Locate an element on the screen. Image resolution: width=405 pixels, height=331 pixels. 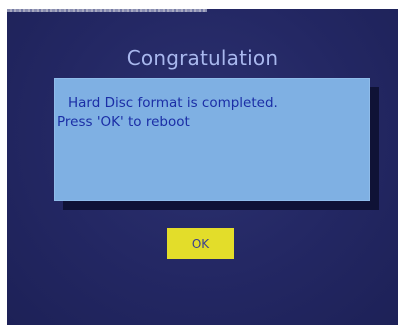
message-line-1: Hard Disc format is completed. is located at coordinates (173, 103).